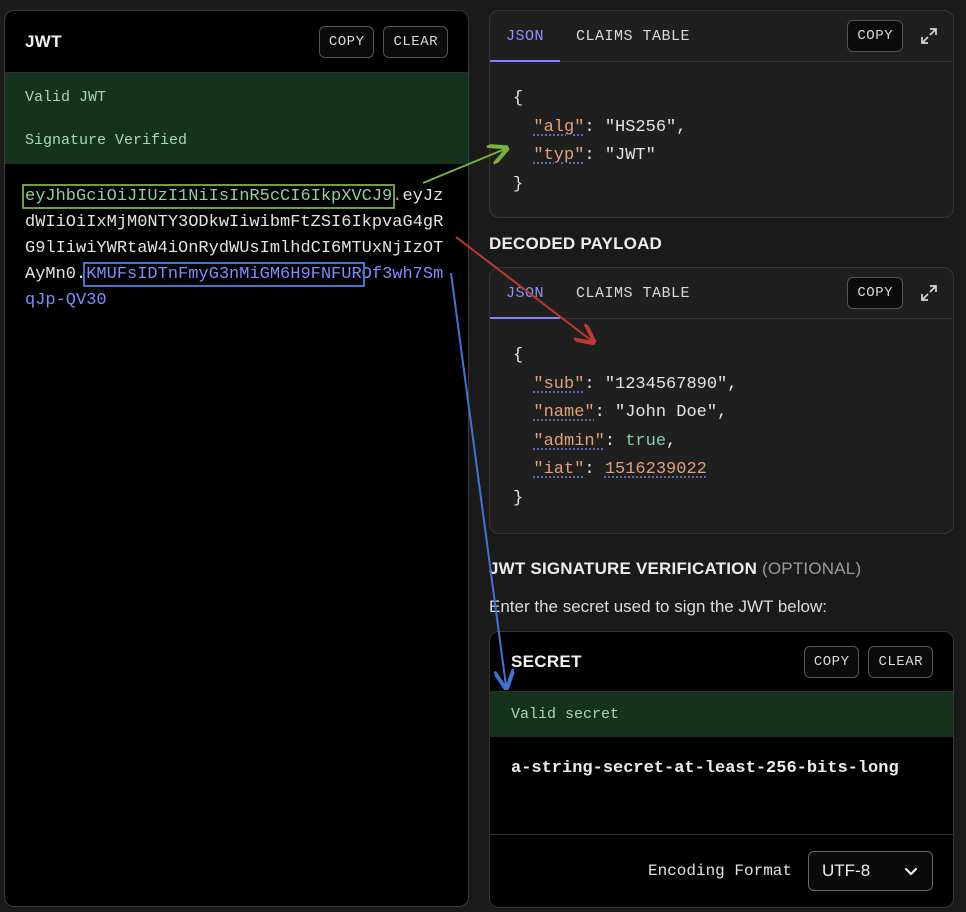 The height and width of the screenshot is (912, 966). Describe the element at coordinates (812, 568) in the screenshot. I see `optional-label: (OPTIONAL)` at that location.